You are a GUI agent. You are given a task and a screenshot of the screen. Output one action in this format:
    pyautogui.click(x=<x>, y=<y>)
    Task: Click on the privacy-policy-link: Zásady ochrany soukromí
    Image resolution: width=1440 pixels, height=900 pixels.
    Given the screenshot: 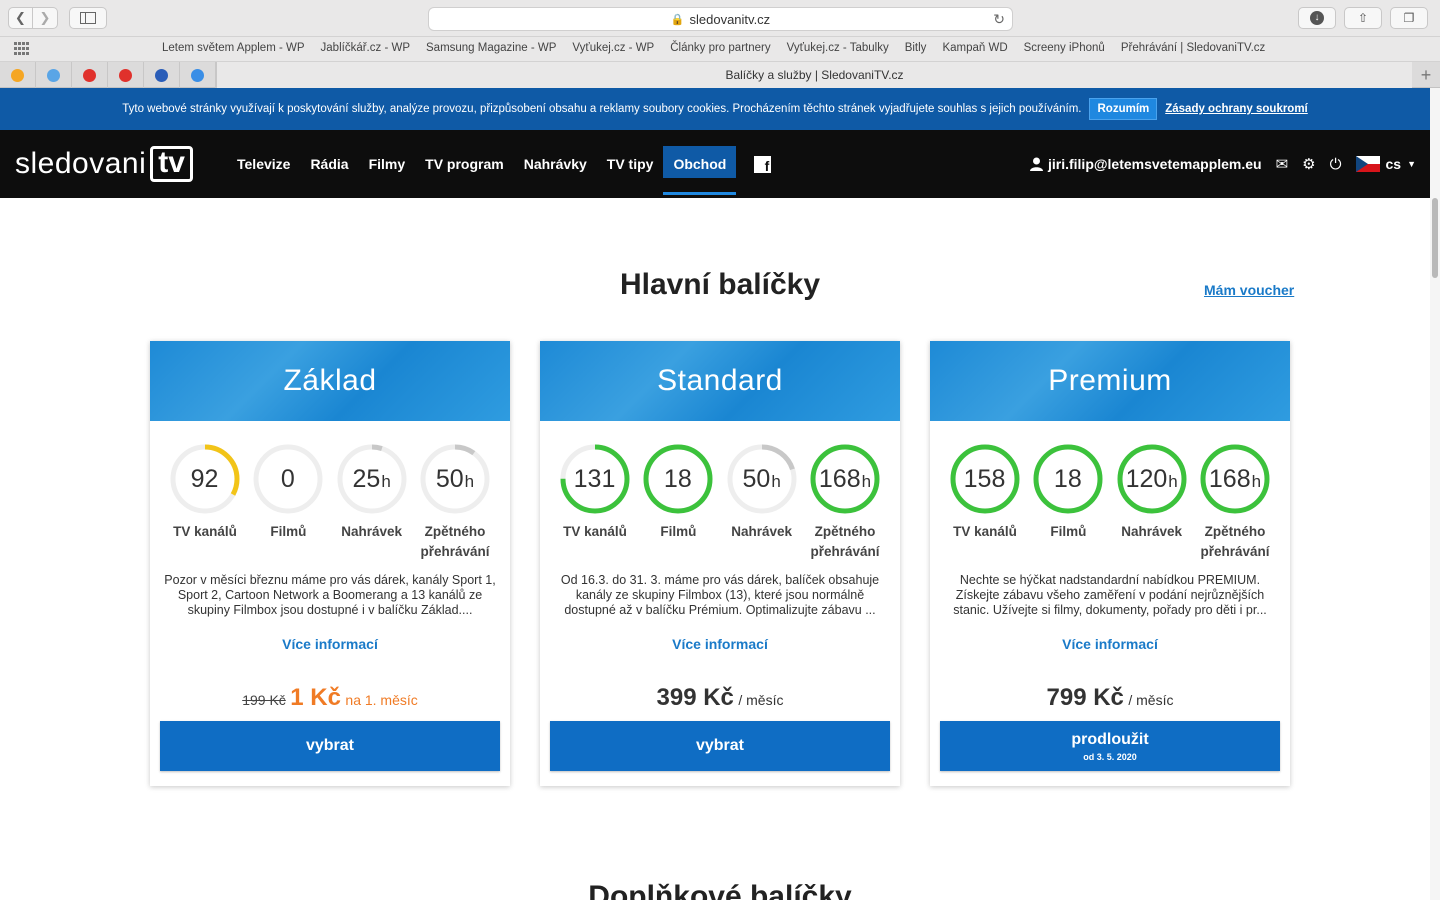 What is the action you would take?
    pyautogui.click(x=1236, y=109)
    